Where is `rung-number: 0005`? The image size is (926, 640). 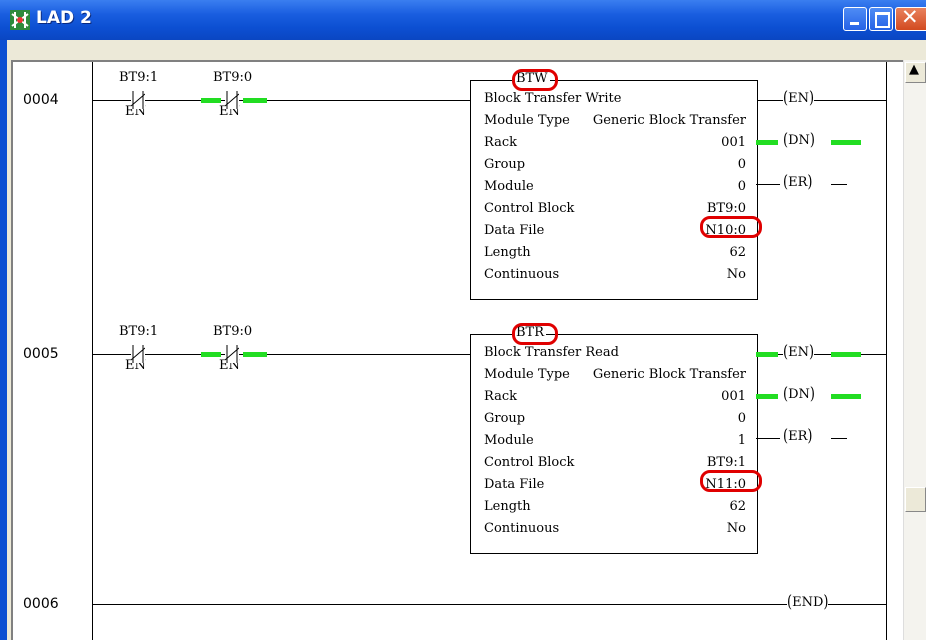 rung-number: 0005 is located at coordinates (41, 354).